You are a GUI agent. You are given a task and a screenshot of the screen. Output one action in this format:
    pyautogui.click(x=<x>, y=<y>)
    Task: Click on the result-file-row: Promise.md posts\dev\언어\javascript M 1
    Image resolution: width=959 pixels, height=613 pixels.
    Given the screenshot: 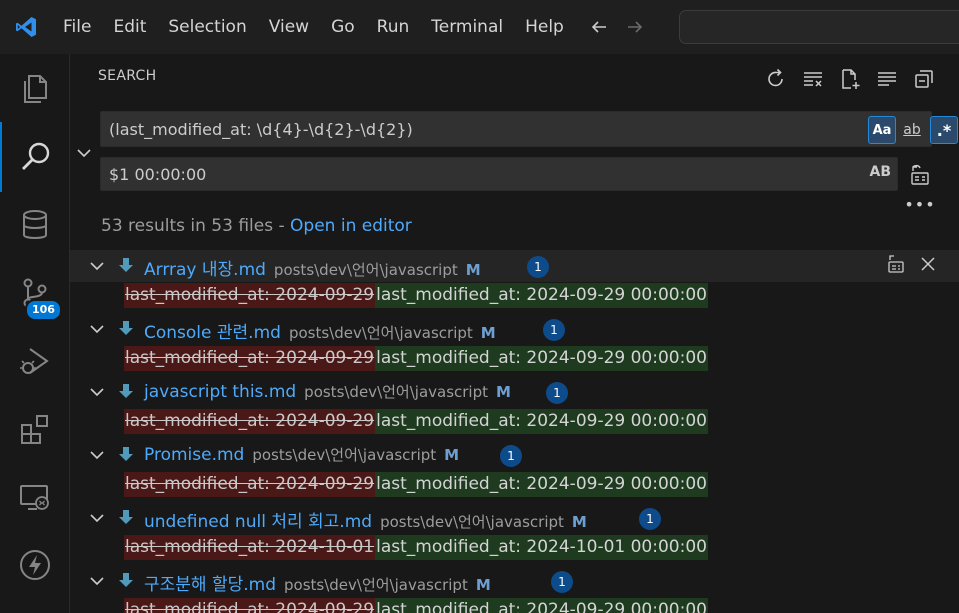 What is the action you would take?
    pyautogui.click(x=514, y=455)
    